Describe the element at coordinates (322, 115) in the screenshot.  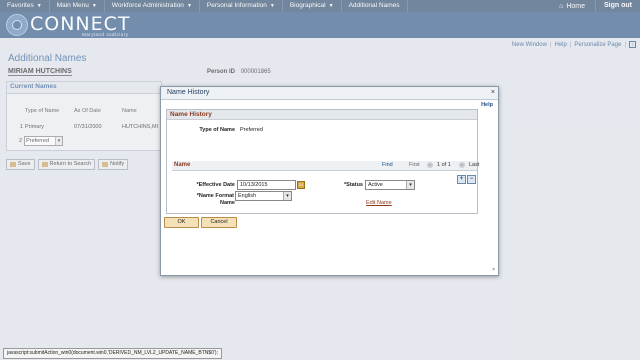
I see `section-title: Name History` at that location.